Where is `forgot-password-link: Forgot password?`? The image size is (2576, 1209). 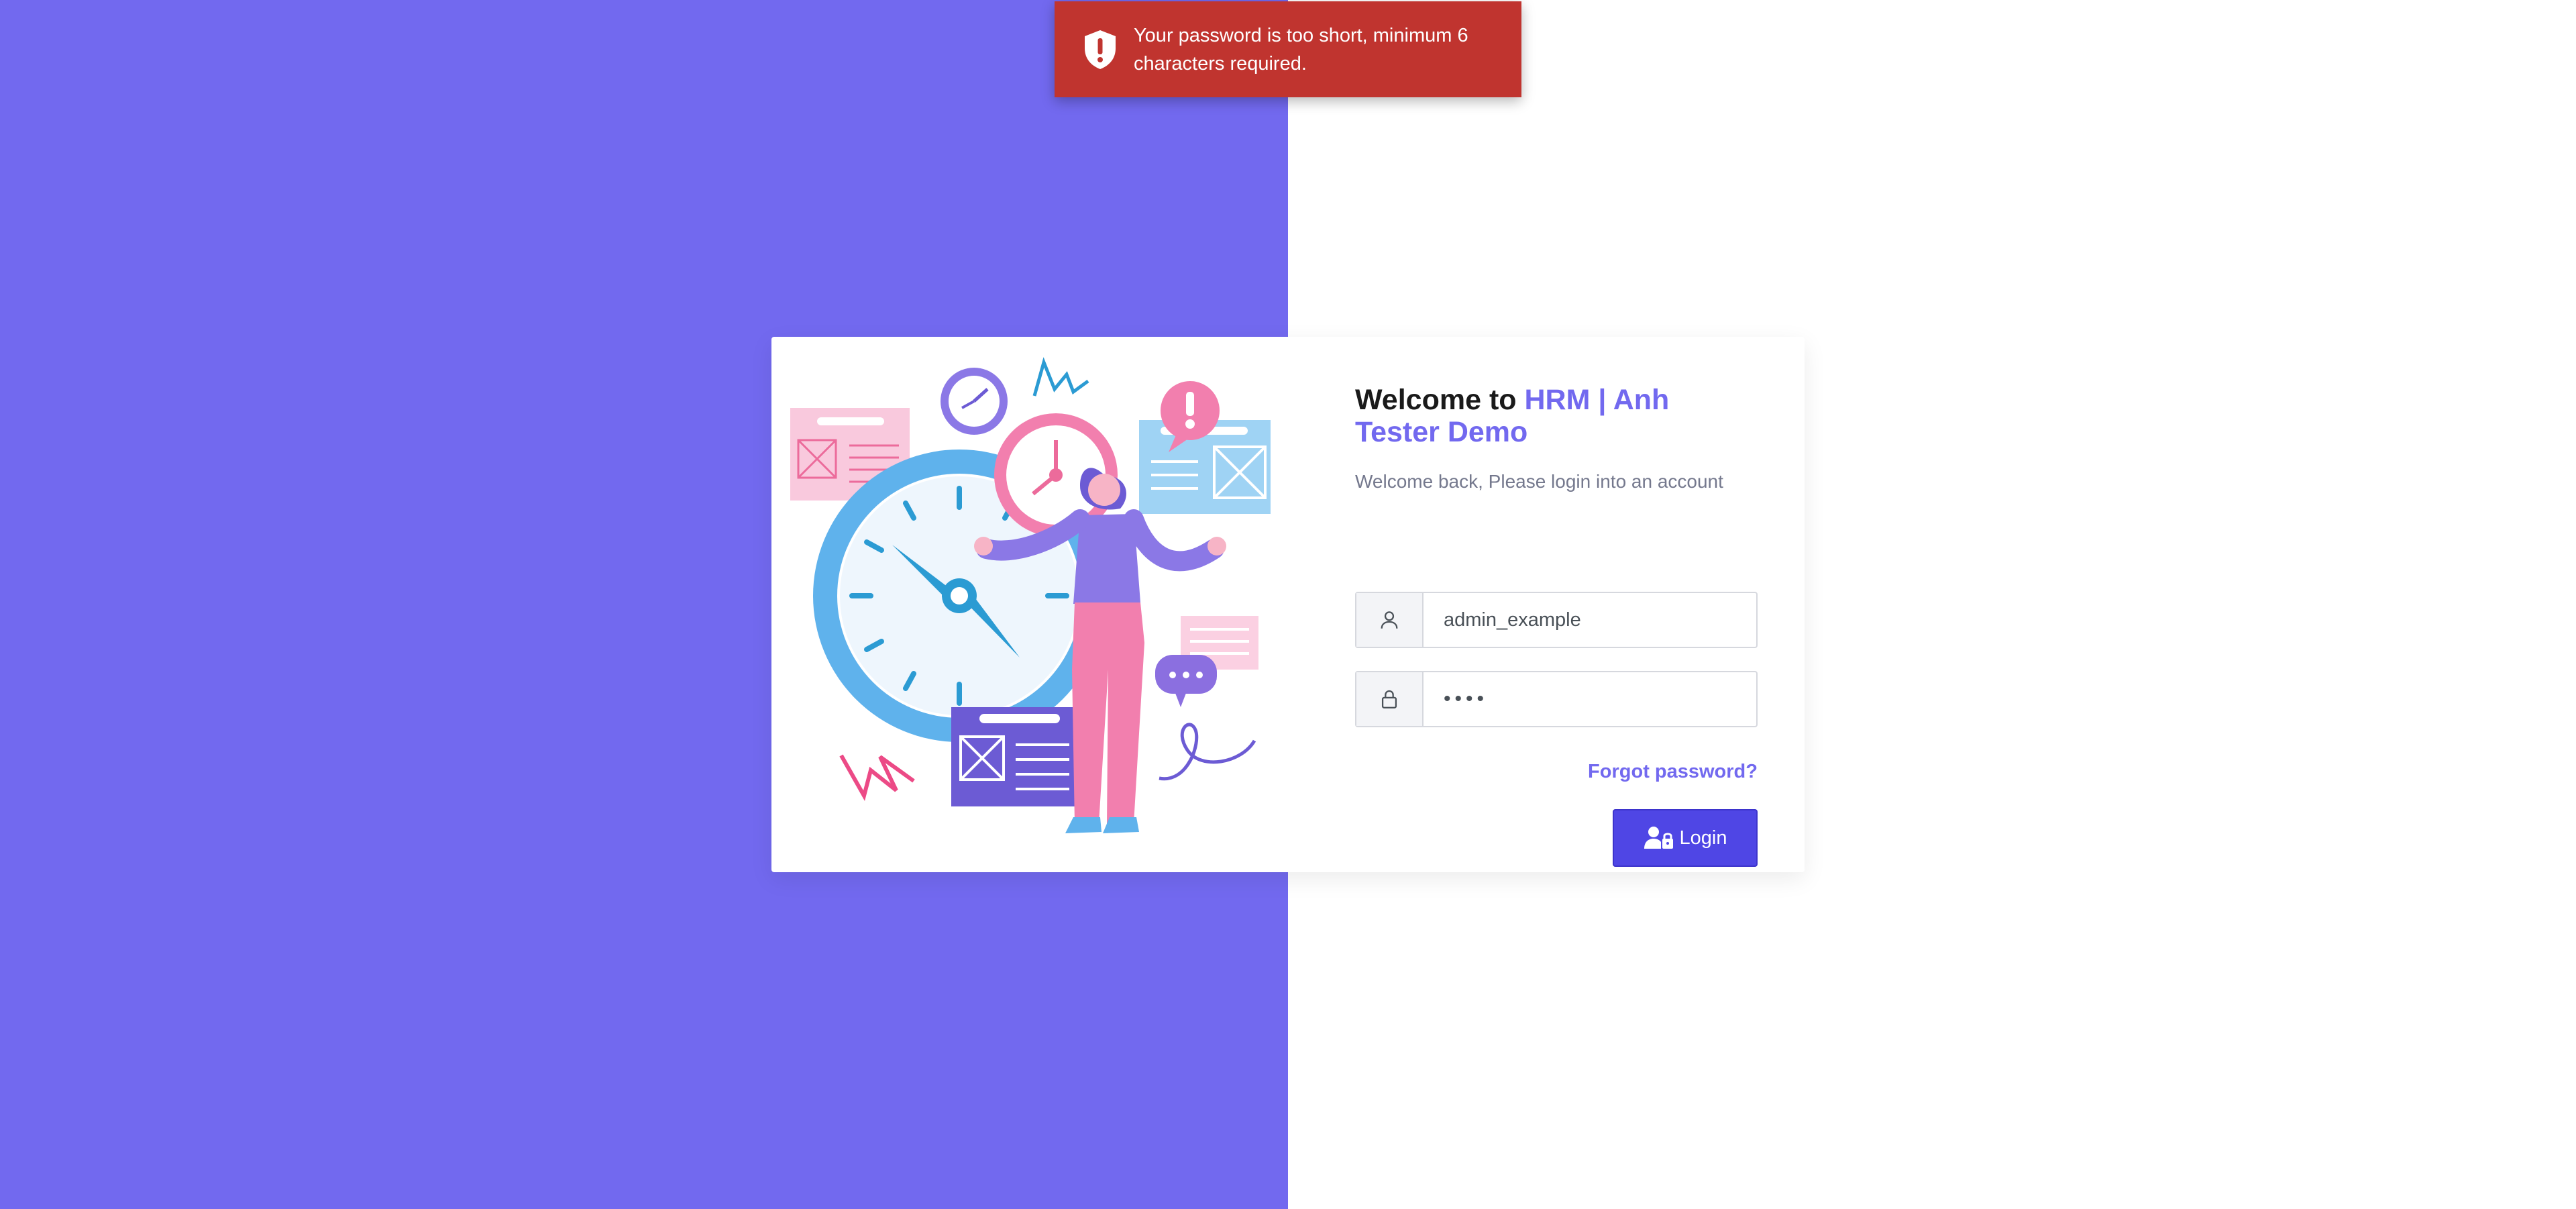
forgot-password-link: Forgot password? is located at coordinates (1673, 772).